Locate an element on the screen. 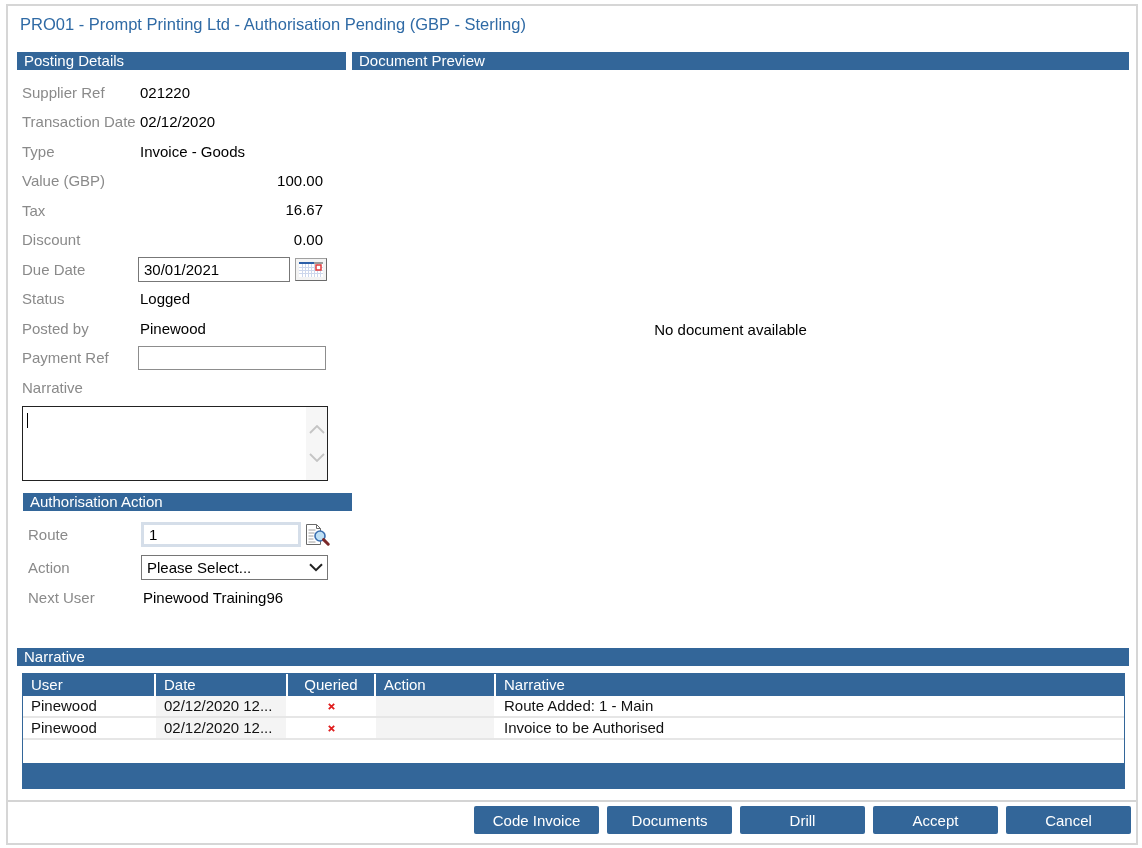  section-header: Authorisation Action is located at coordinates (187, 502).